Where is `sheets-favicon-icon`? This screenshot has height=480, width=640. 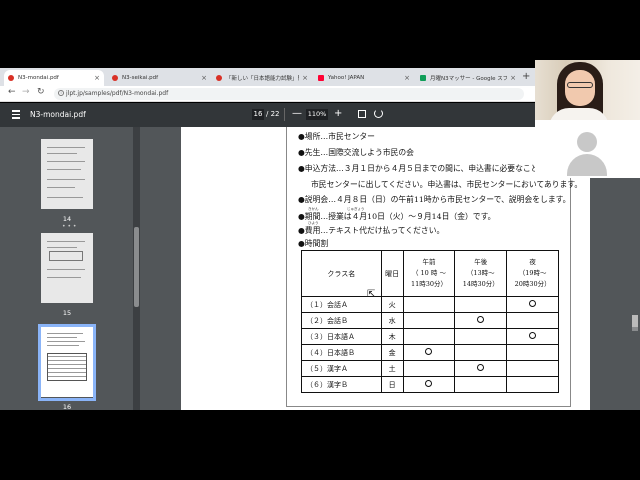
sheets-favicon-icon is located at coordinates (423, 78).